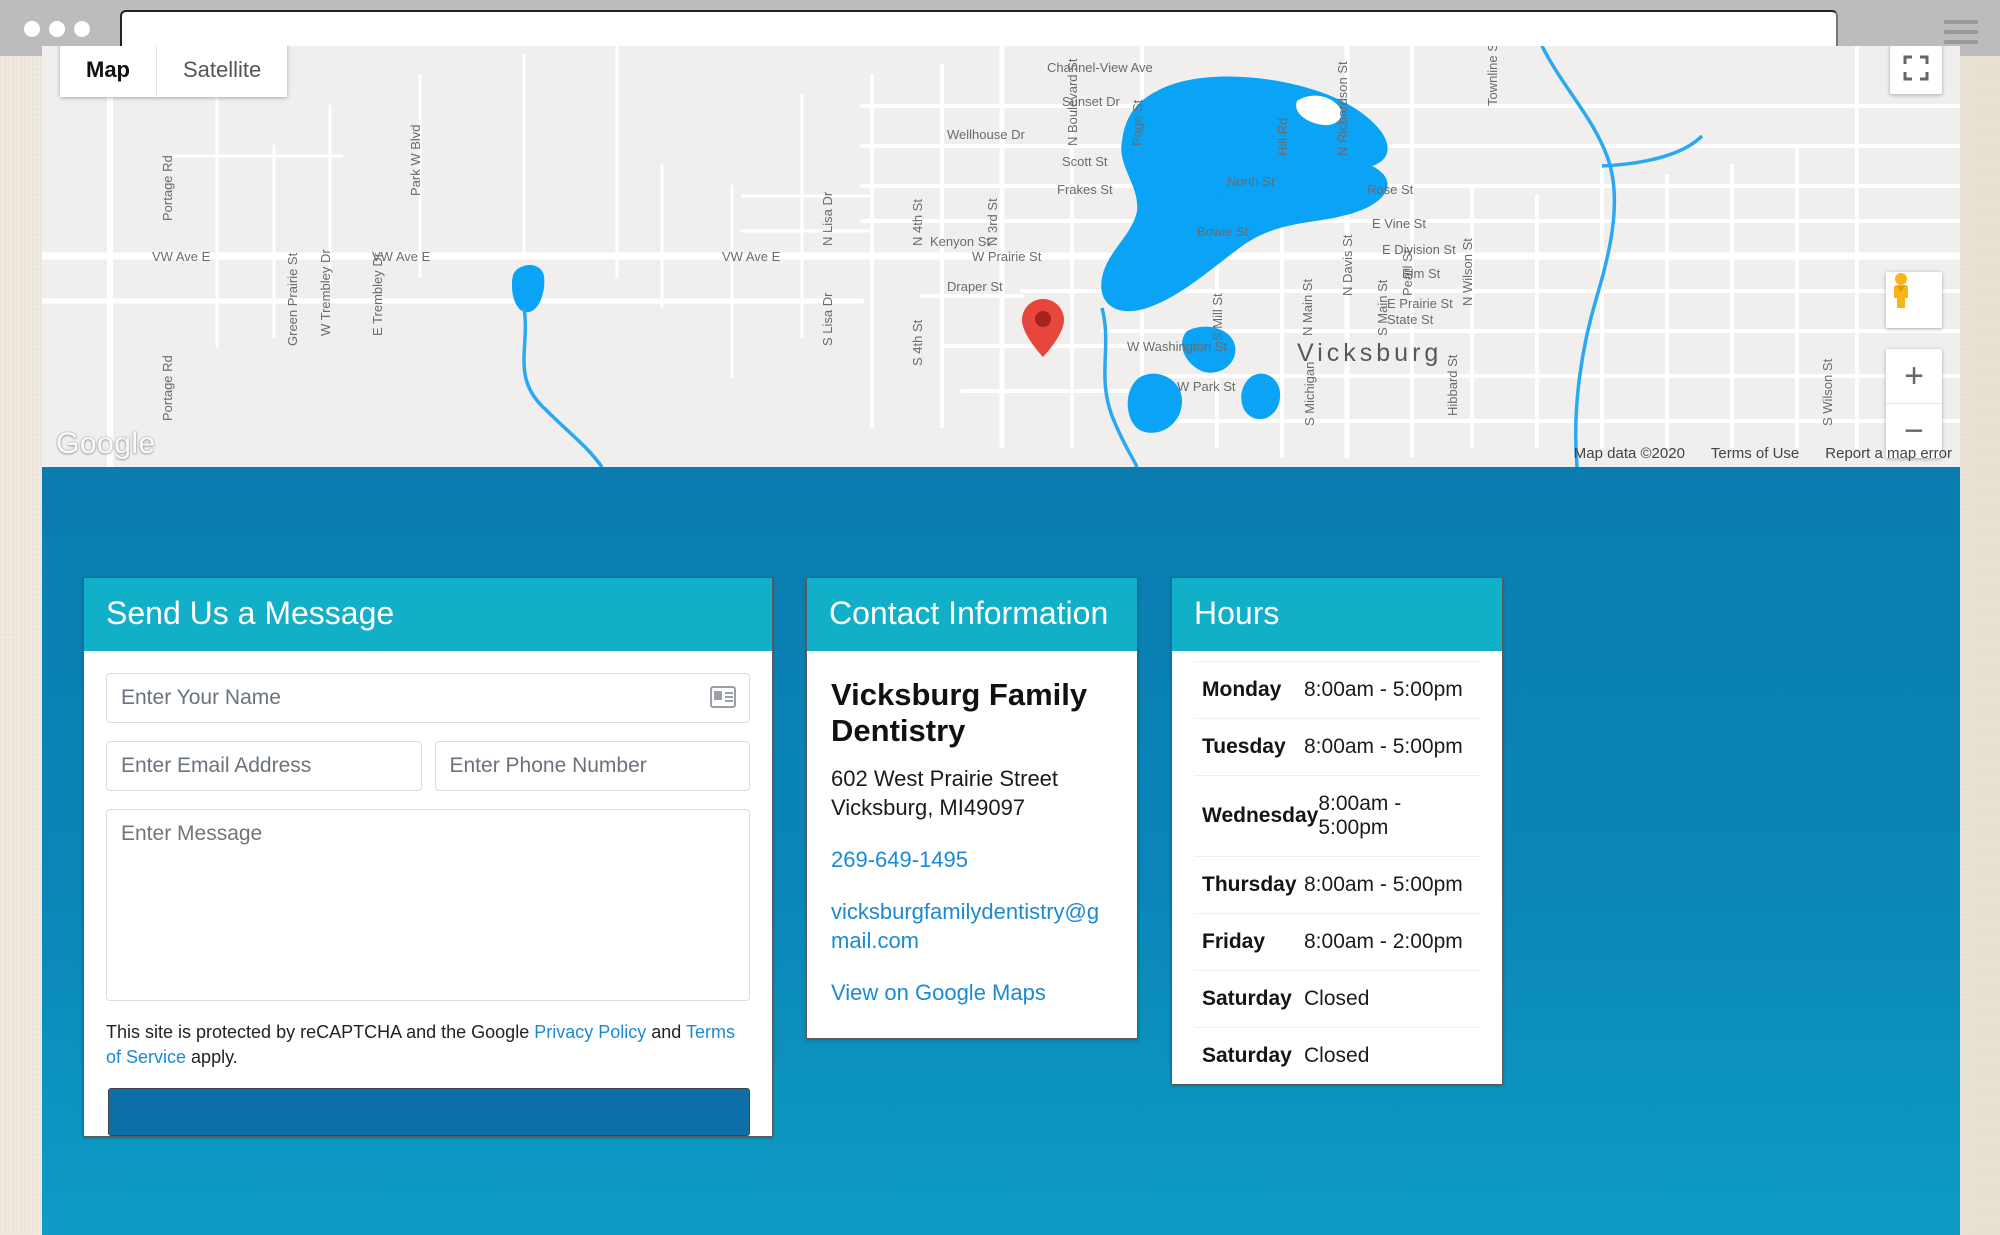 This screenshot has width=2000, height=1235. Describe the element at coordinates (1390, 189) in the screenshot. I see `svg-text: Rose St` at that location.